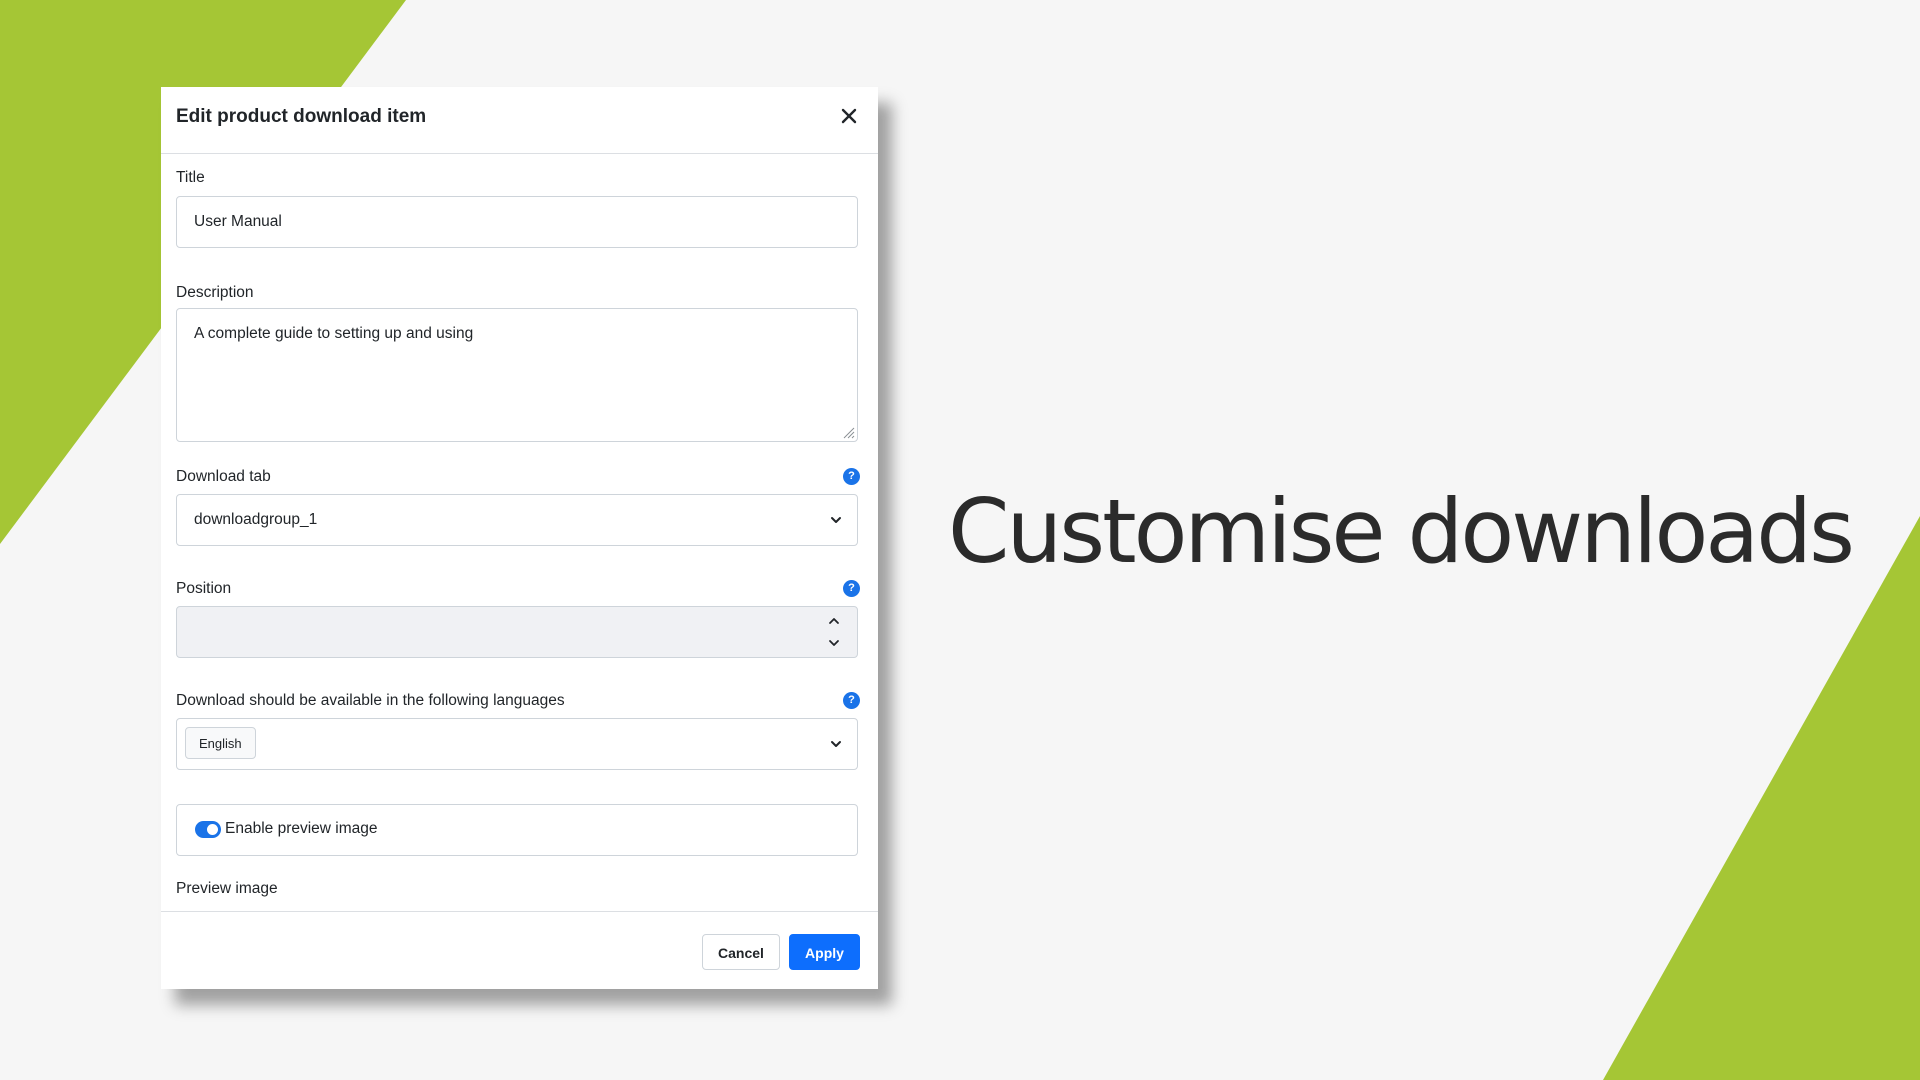 The width and height of the screenshot is (1920, 1080). Describe the element at coordinates (848, 432) in the screenshot. I see `resize-handle-icon` at that location.